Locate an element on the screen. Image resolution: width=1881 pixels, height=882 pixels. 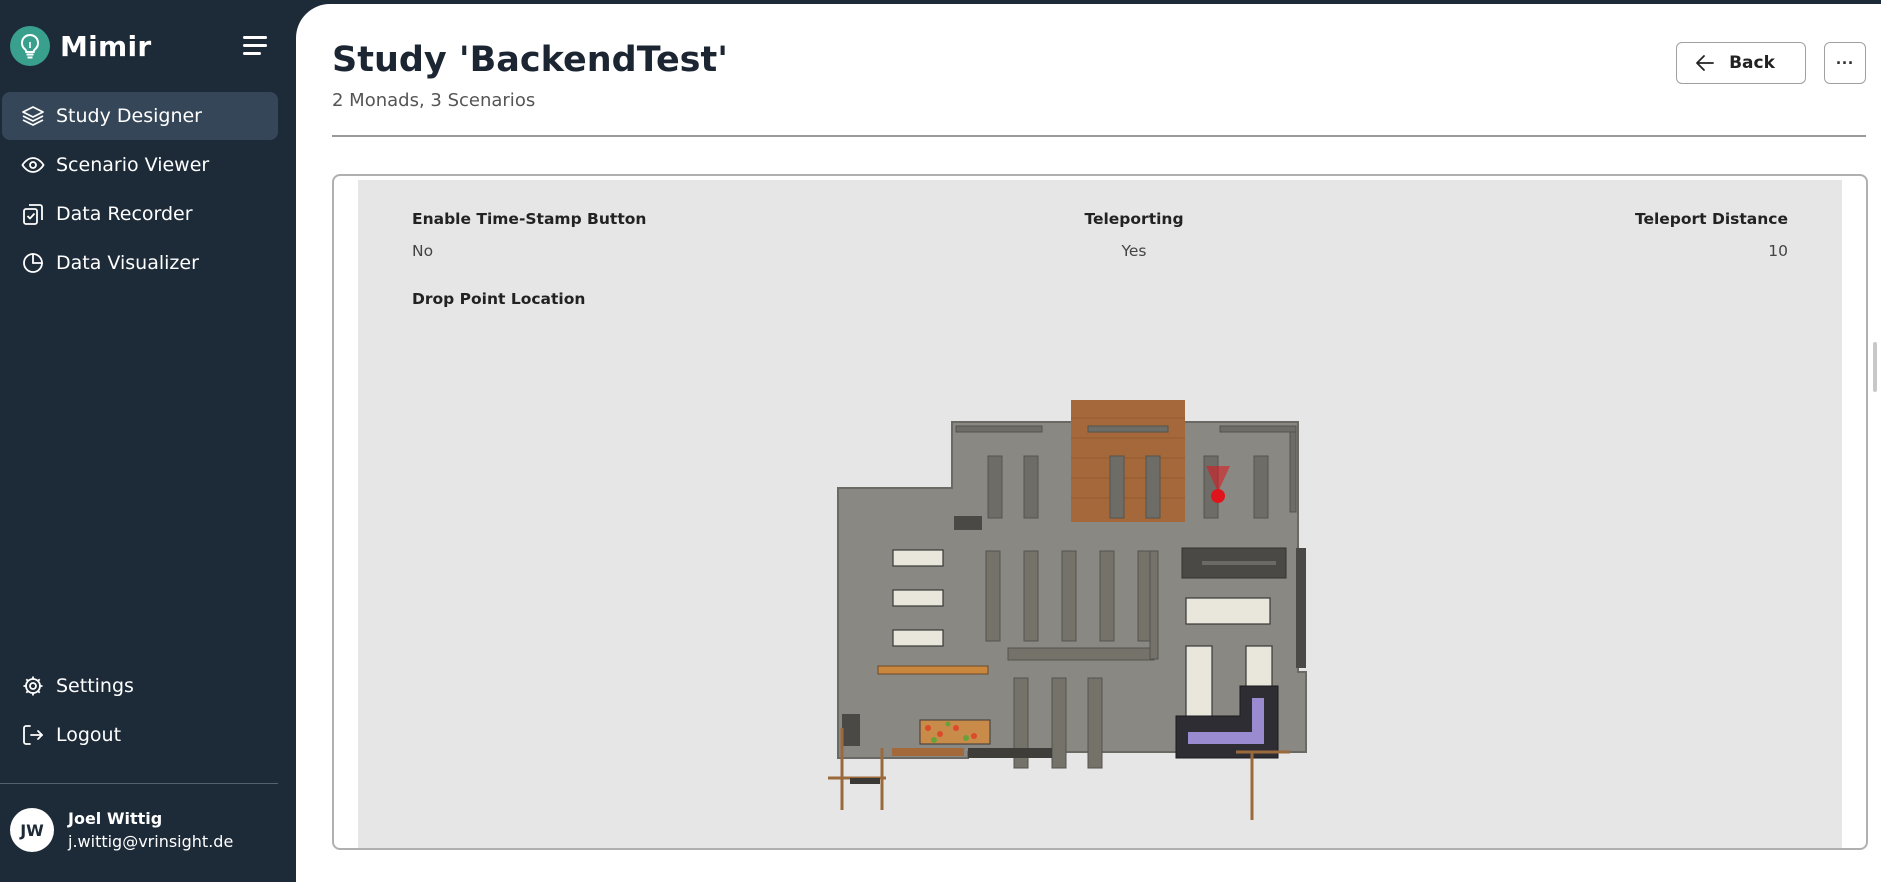
sidebar-item-label: Study Designer is located at coordinates (129, 116).